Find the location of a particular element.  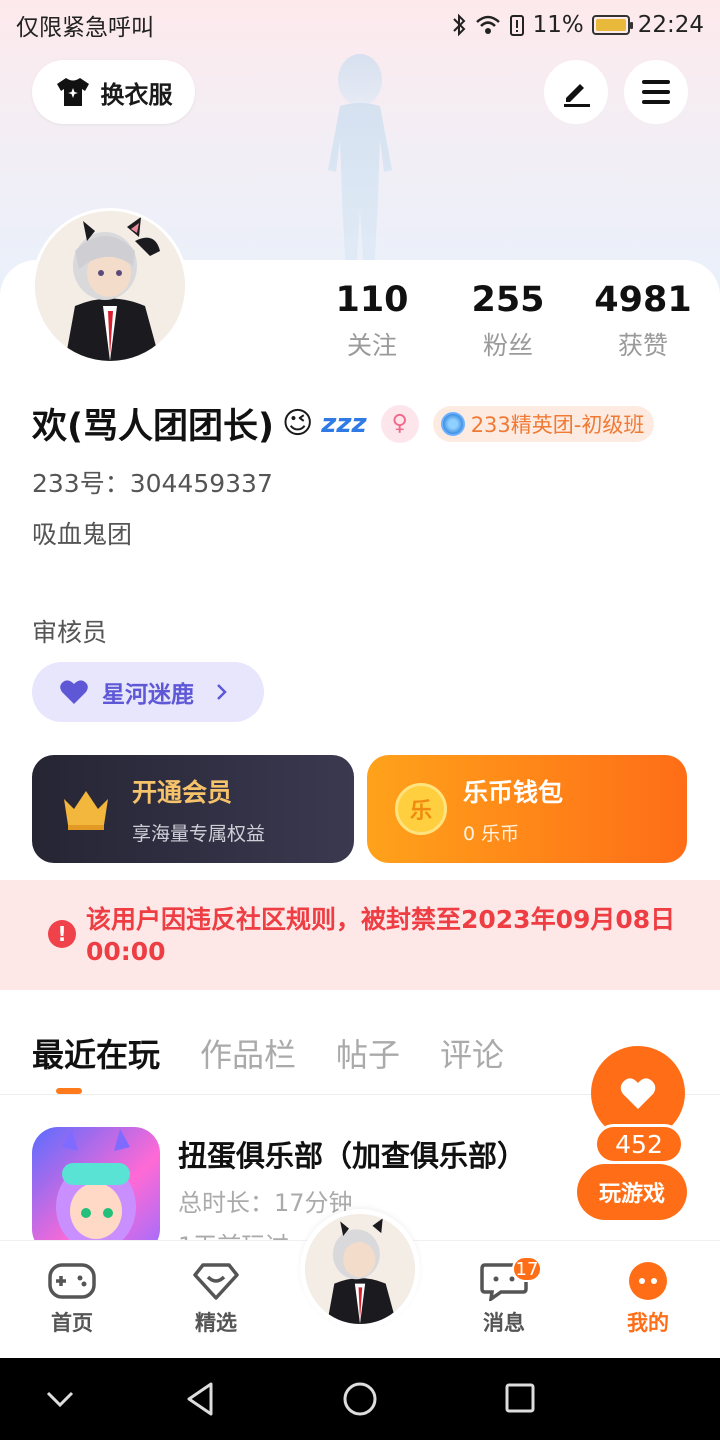

user-name: 欢(骂人团团长) is located at coordinates (153, 427).